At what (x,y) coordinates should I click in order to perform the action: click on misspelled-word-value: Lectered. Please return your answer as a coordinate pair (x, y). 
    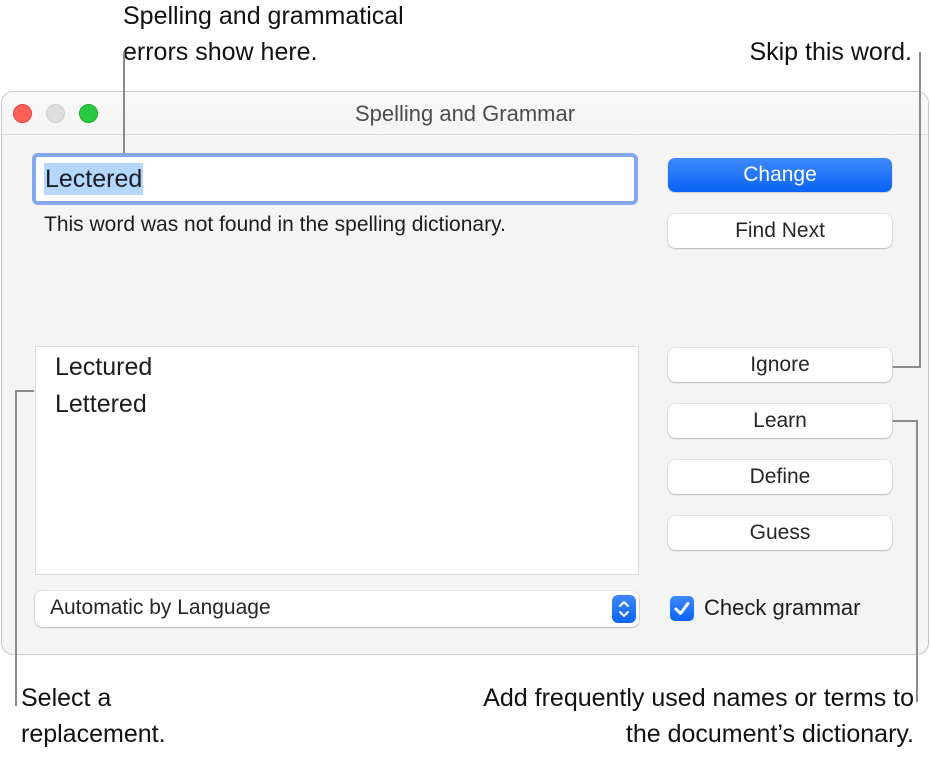
    Looking at the image, I should click on (94, 179).